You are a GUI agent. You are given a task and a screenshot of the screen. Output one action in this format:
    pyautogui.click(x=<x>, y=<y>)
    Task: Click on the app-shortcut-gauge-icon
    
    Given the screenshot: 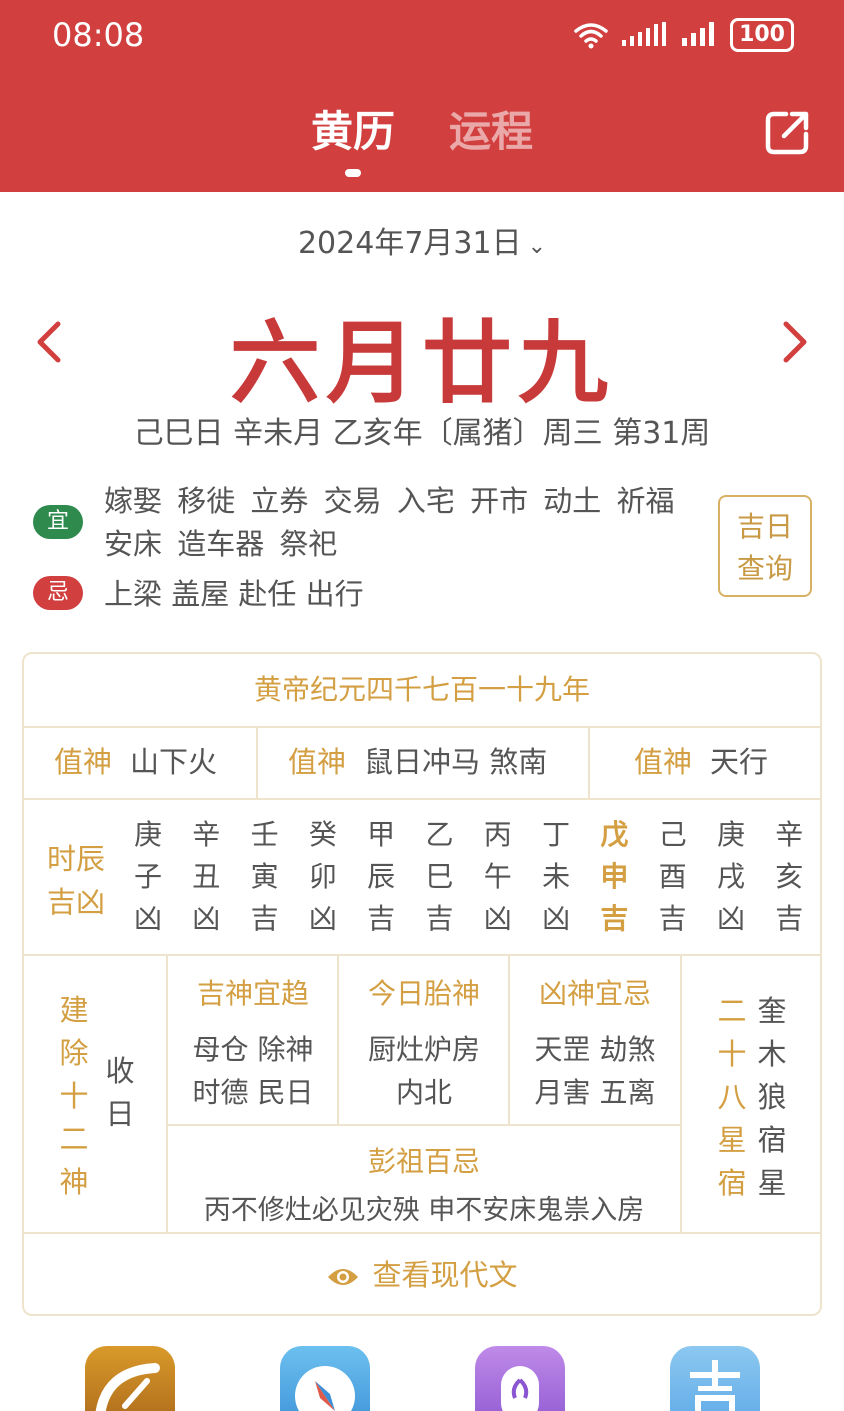 What is the action you would take?
    pyautogui.click(x=130, y=1378)
    